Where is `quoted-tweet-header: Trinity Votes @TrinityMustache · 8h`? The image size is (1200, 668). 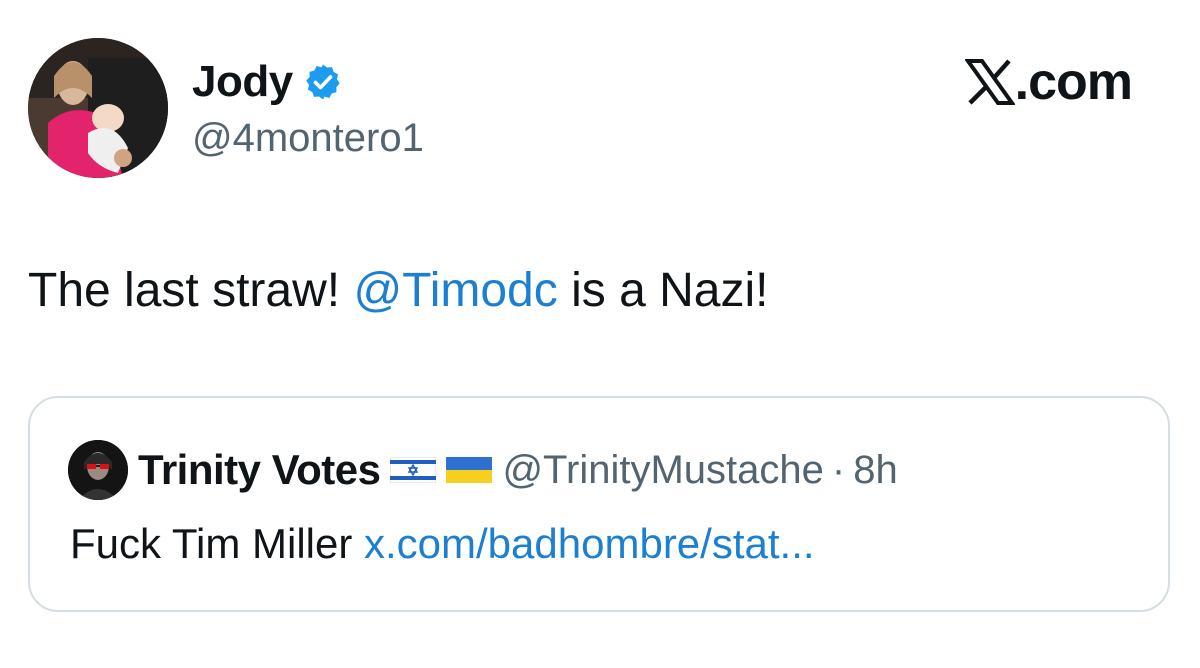 quoted-tweet-header: Trinity Votes @TrinityMustache · 8h is located at coordinates (483, 470).